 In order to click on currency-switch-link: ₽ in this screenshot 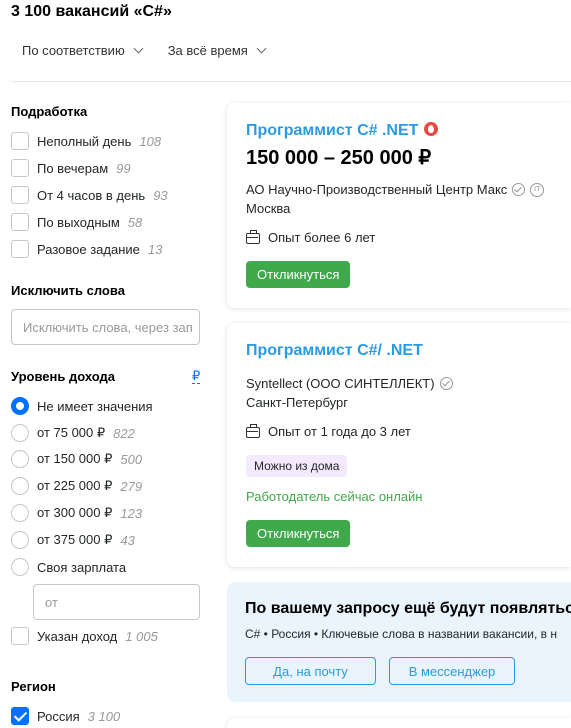, I will do `click(196, 376)`.